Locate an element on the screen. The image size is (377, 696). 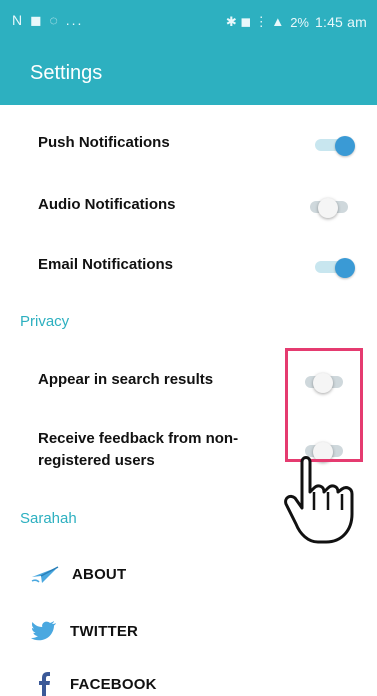
about-label: ABOUT is located at coordinates (99, 574).